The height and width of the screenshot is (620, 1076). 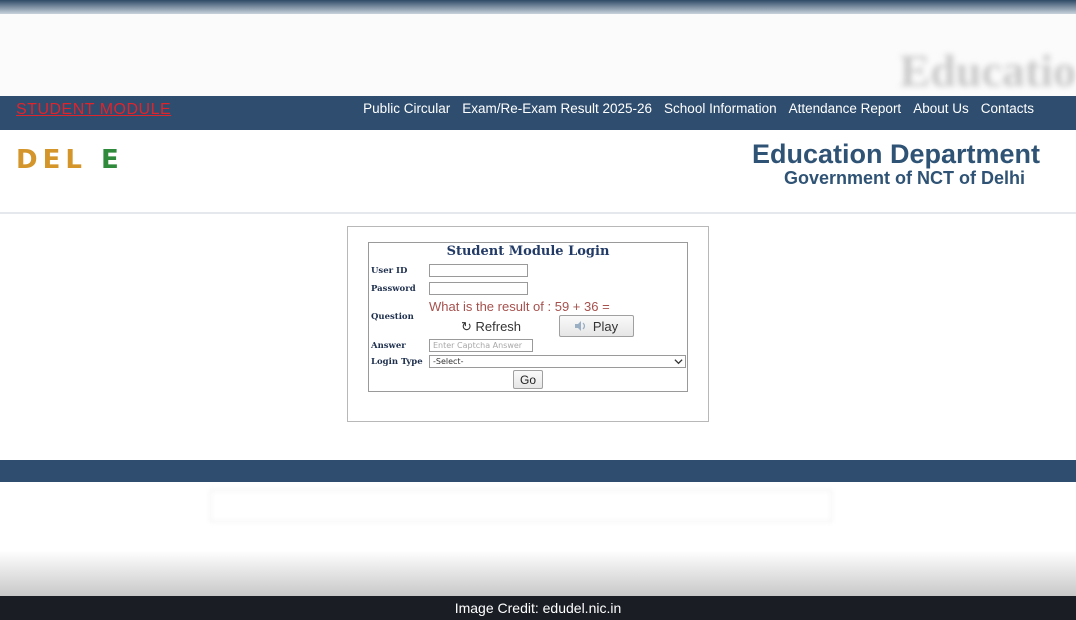 I want to click on image-credit: Image Credit: edudel.nic.in, so click(x=538, y=608).